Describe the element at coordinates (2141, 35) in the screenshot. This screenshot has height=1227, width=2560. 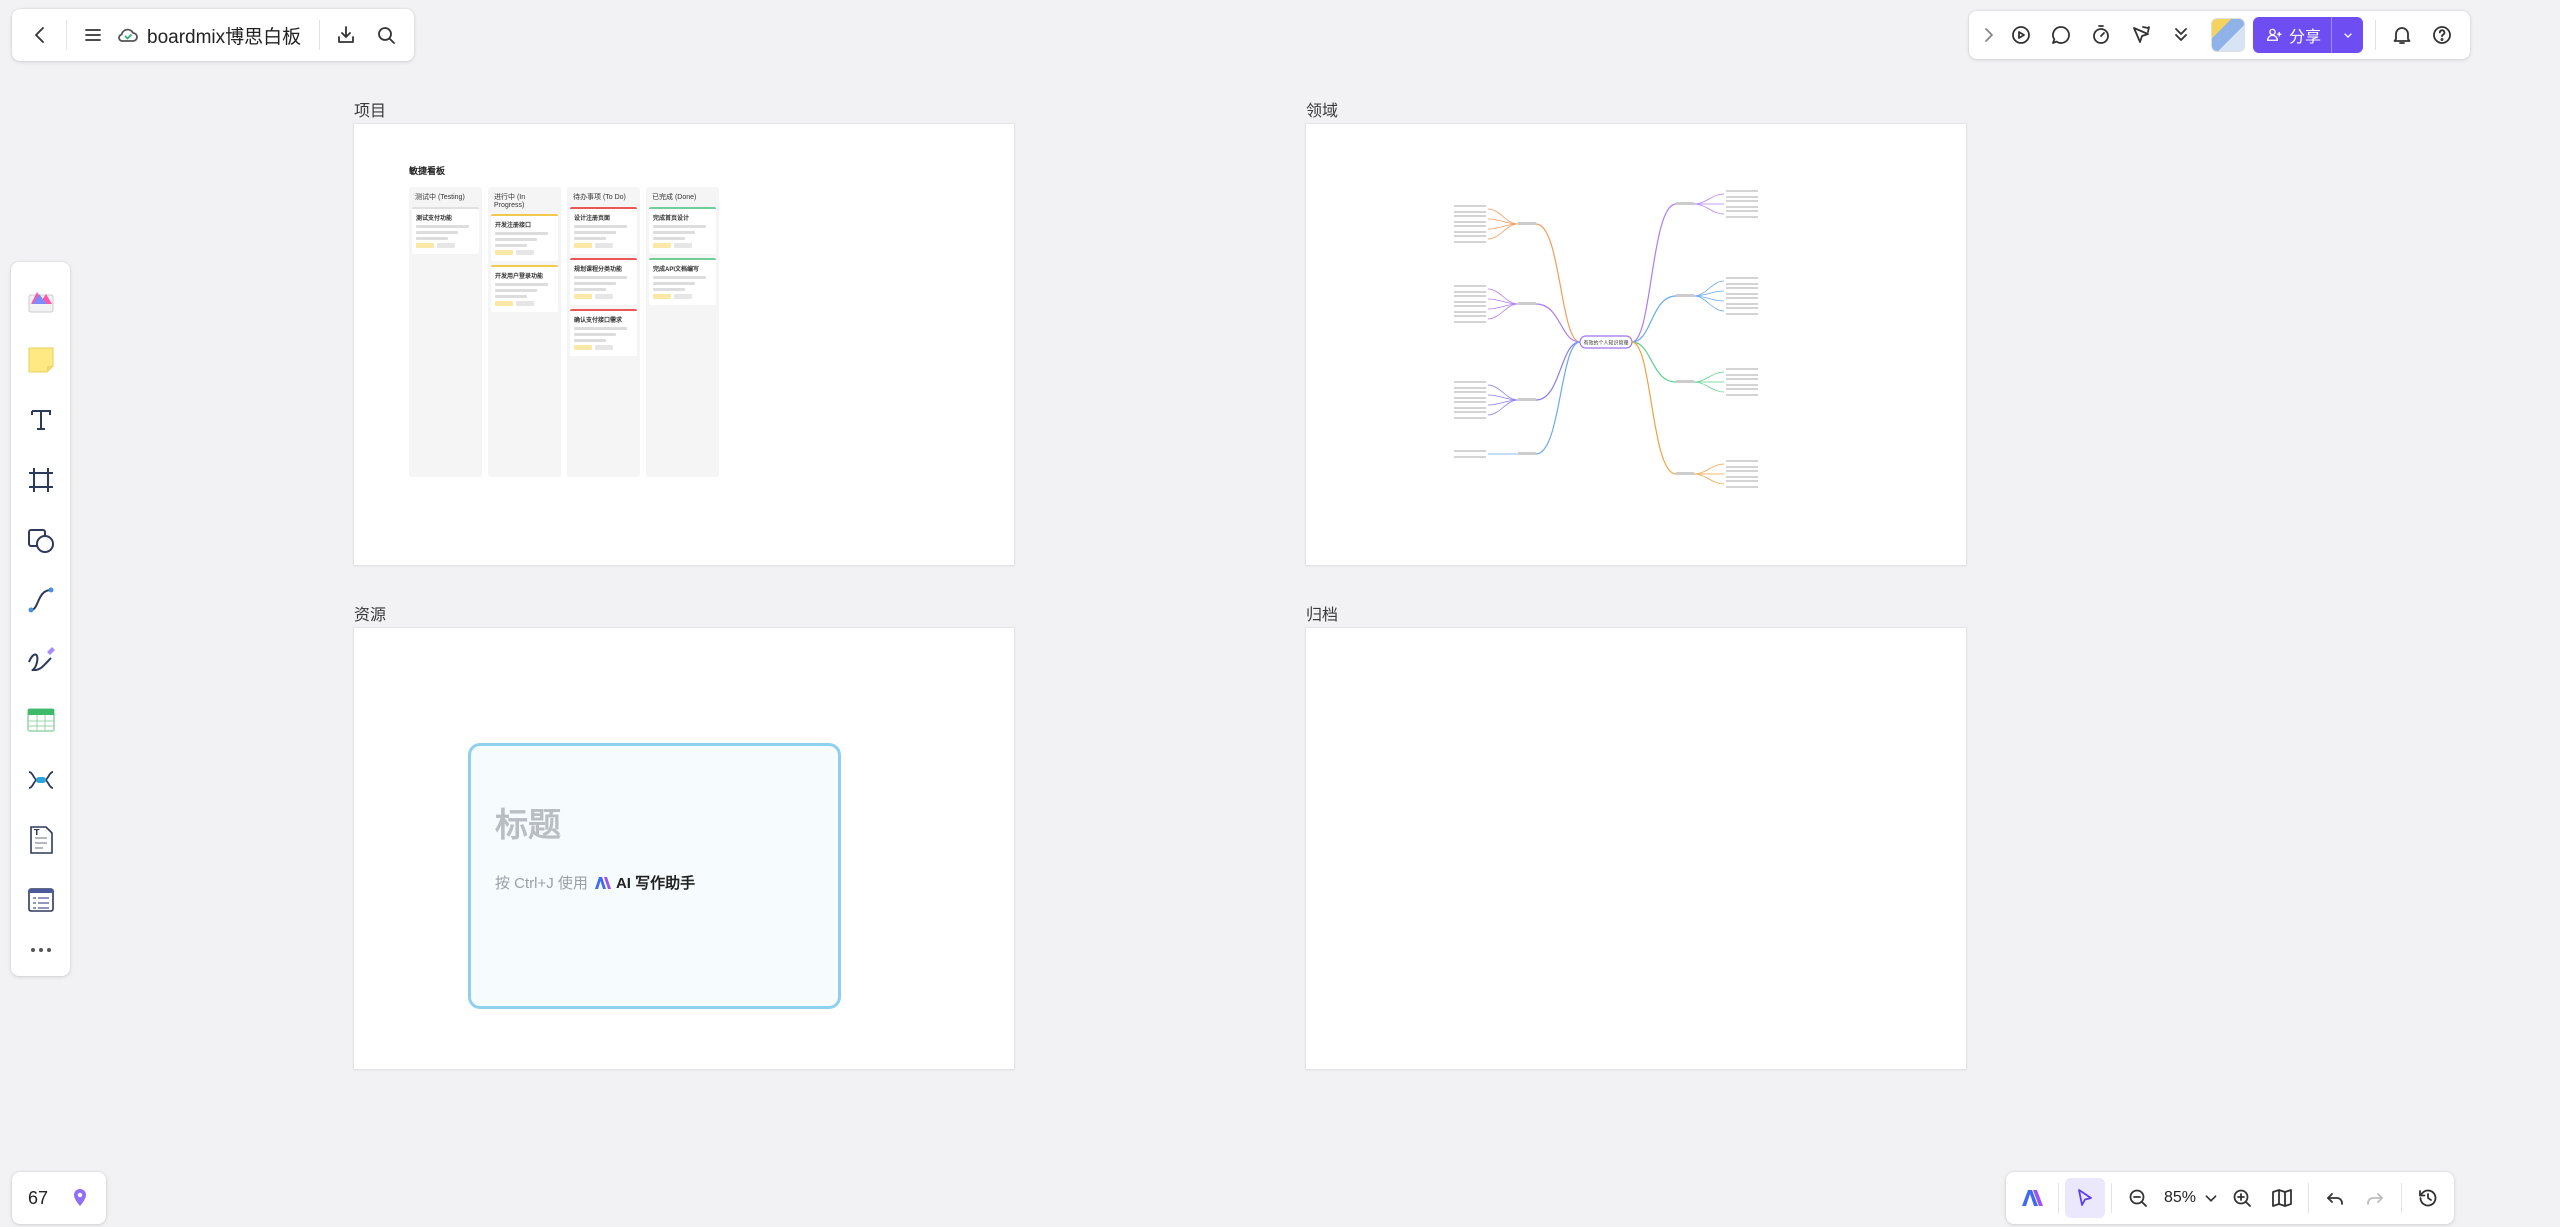
I see `follow-cursor-button` at that location.